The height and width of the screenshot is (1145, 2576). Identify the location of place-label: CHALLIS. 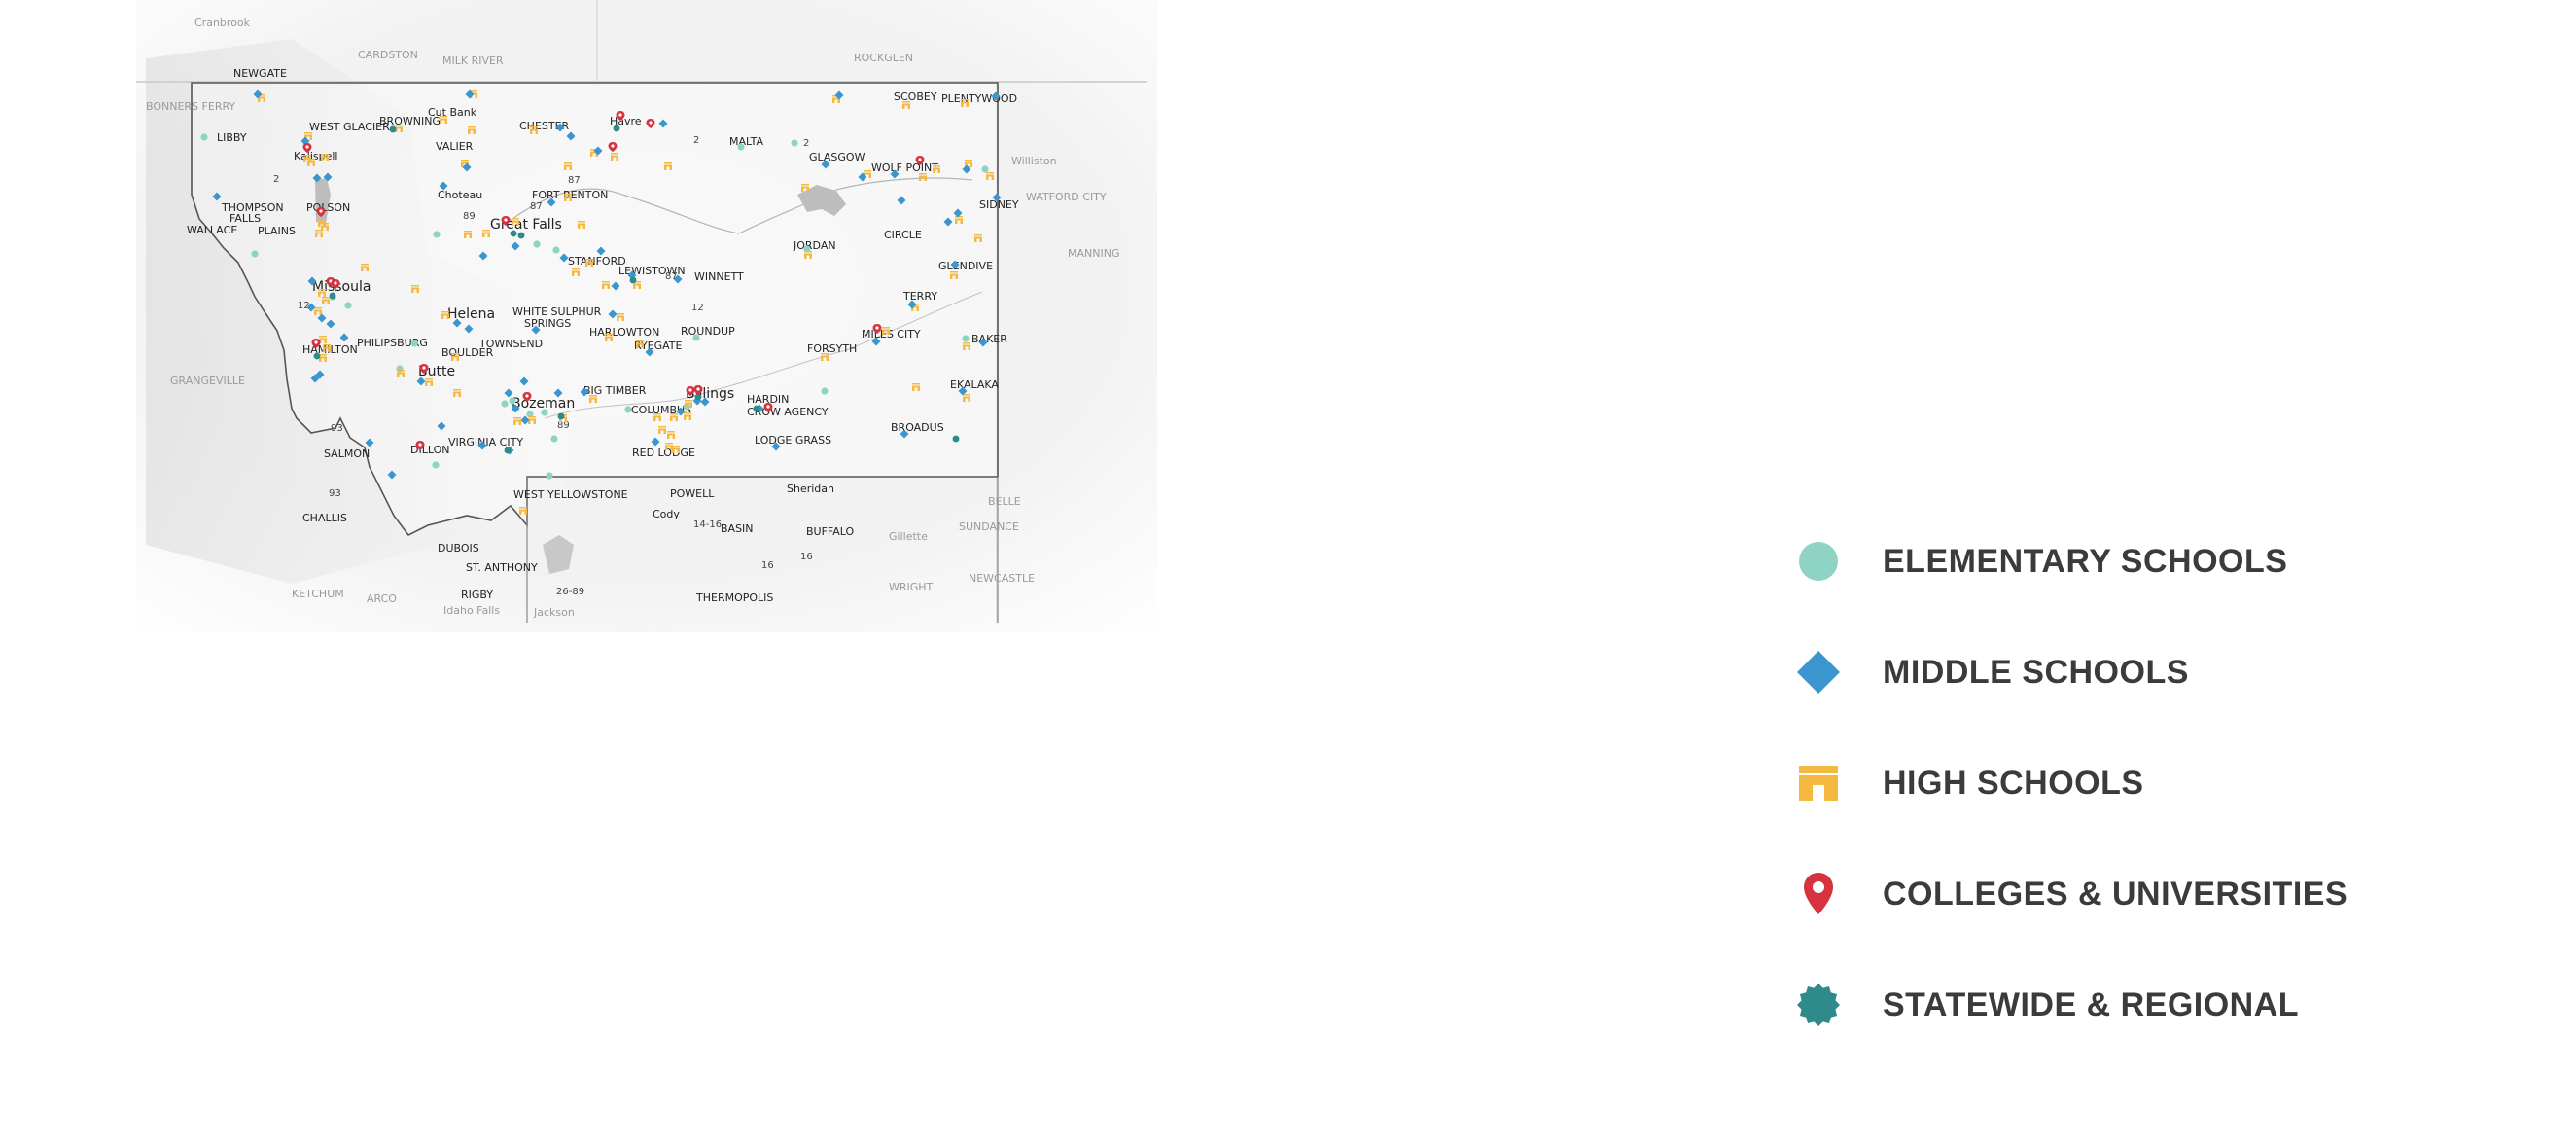
(325, 518).